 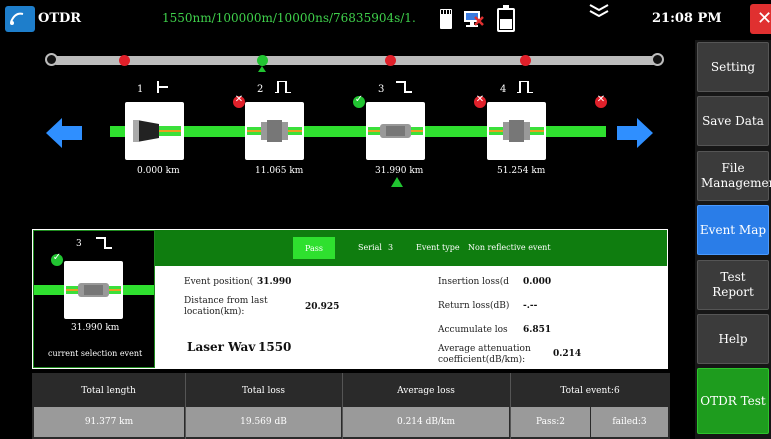 What do you see at coordinates (157, 131) in the screenshot?
I see `connector-icon` at bounding box center [157, 131].